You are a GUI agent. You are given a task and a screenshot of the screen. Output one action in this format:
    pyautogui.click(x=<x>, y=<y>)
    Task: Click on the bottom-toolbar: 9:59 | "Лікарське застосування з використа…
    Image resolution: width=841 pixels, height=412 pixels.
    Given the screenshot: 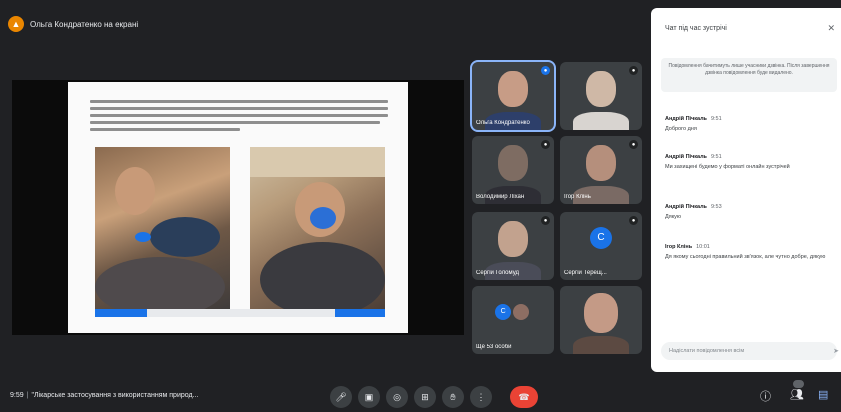 What is the action you would take?
    pyautogui.click(x=420, y=396)
    